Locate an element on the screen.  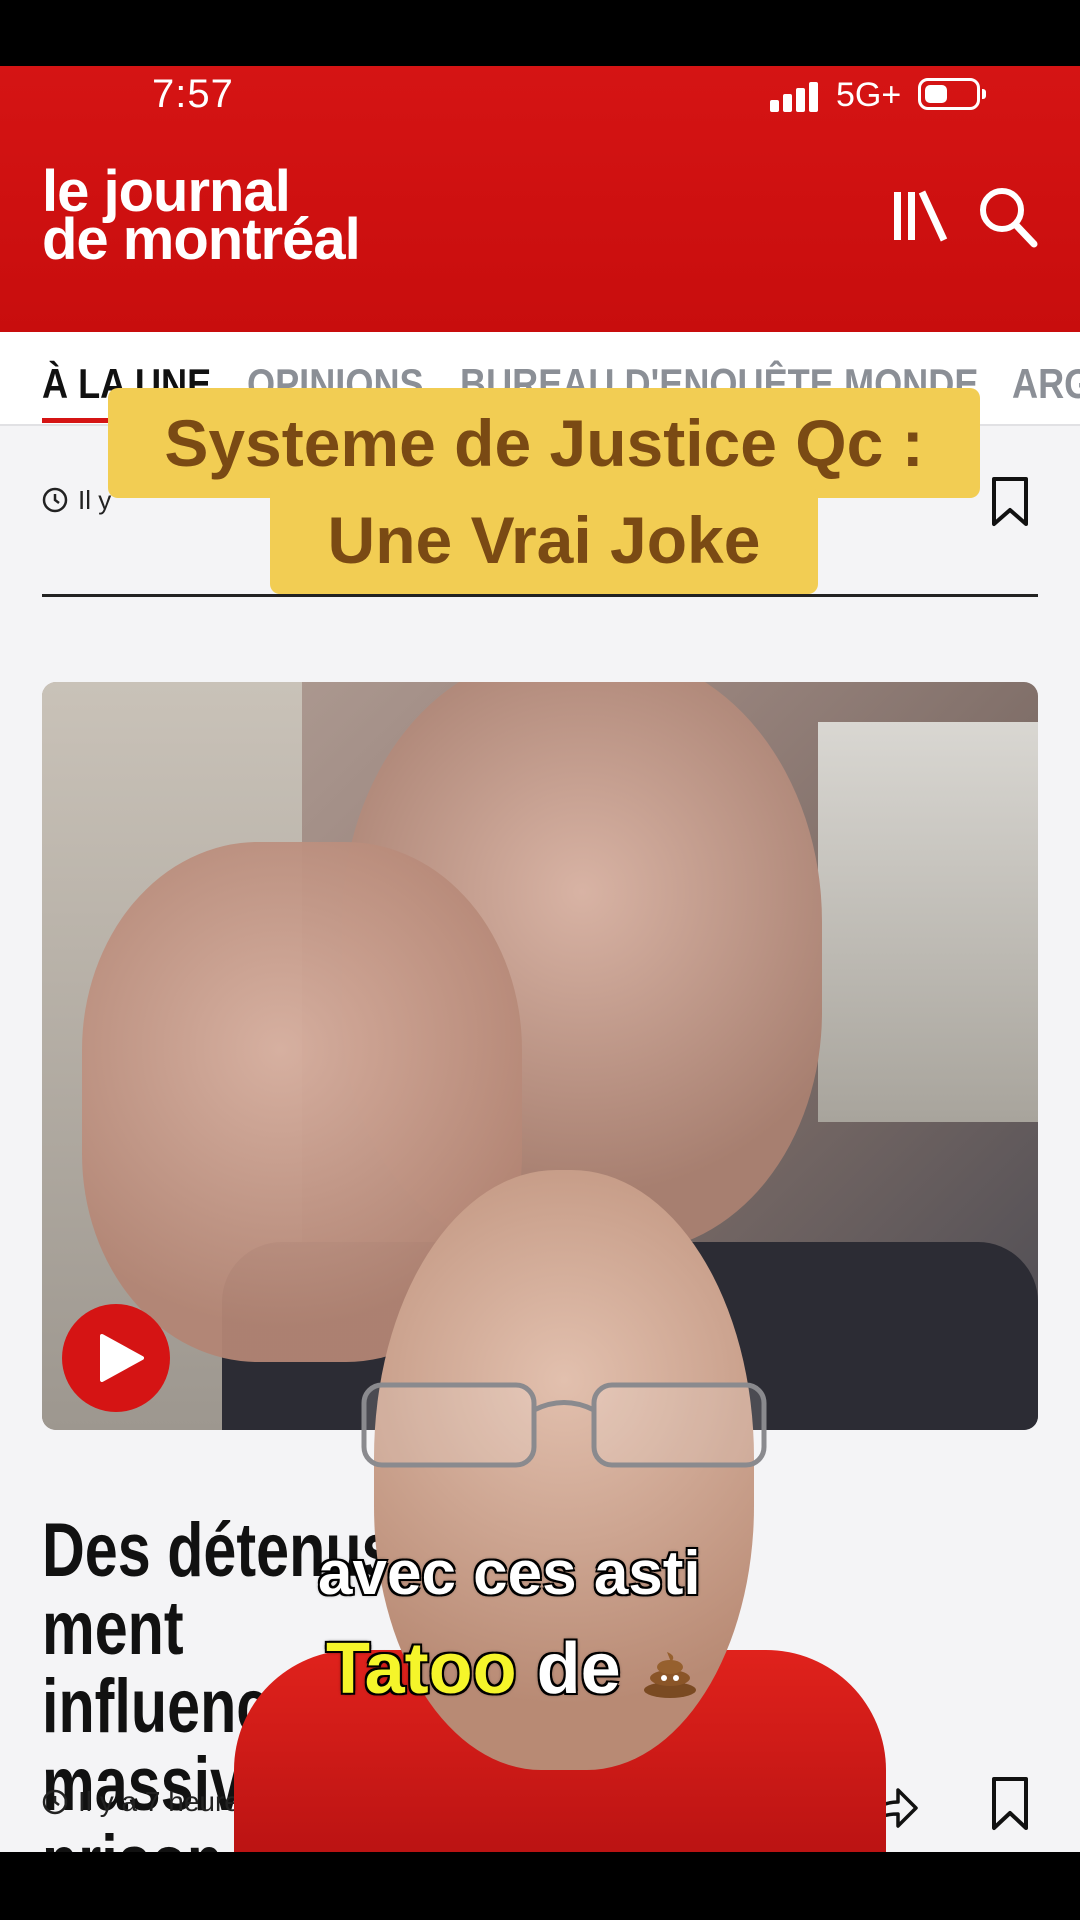
journal-logo: le journal de montréal is located at coordinates (201, 217).